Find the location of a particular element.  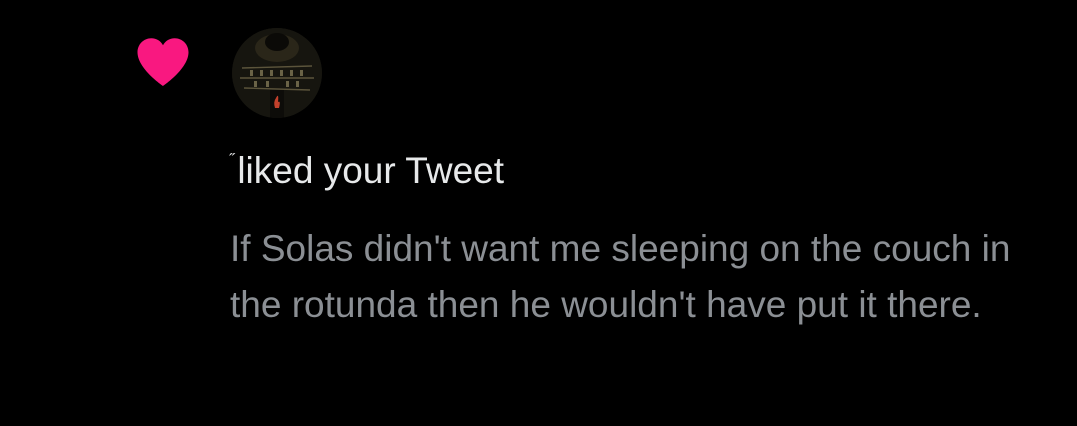

notification-action: ˝ liked your Tweet is located at coordinates (366, 171).